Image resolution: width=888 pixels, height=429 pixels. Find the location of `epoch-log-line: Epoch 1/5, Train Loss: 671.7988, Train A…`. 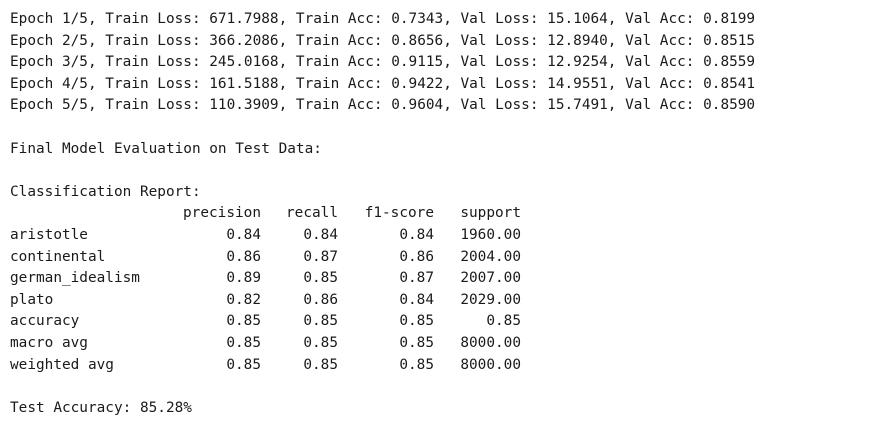

epoch-log-line: Epoch 1/5, Train Loss: 671.7988, Train A… is located at coordinates (383, 19).